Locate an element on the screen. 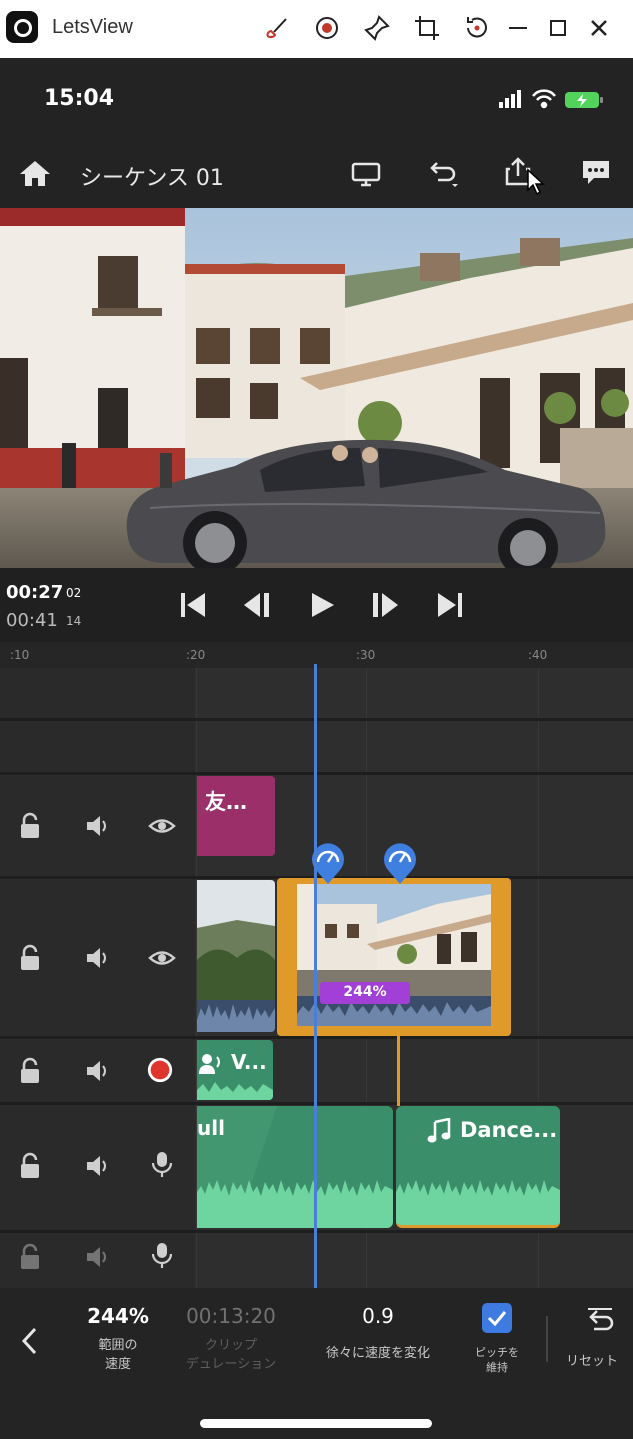 The height and width of the screenshot is (1439, 633). clip-duration-label-2: デュレーション is located at coordinates (231, 1364).